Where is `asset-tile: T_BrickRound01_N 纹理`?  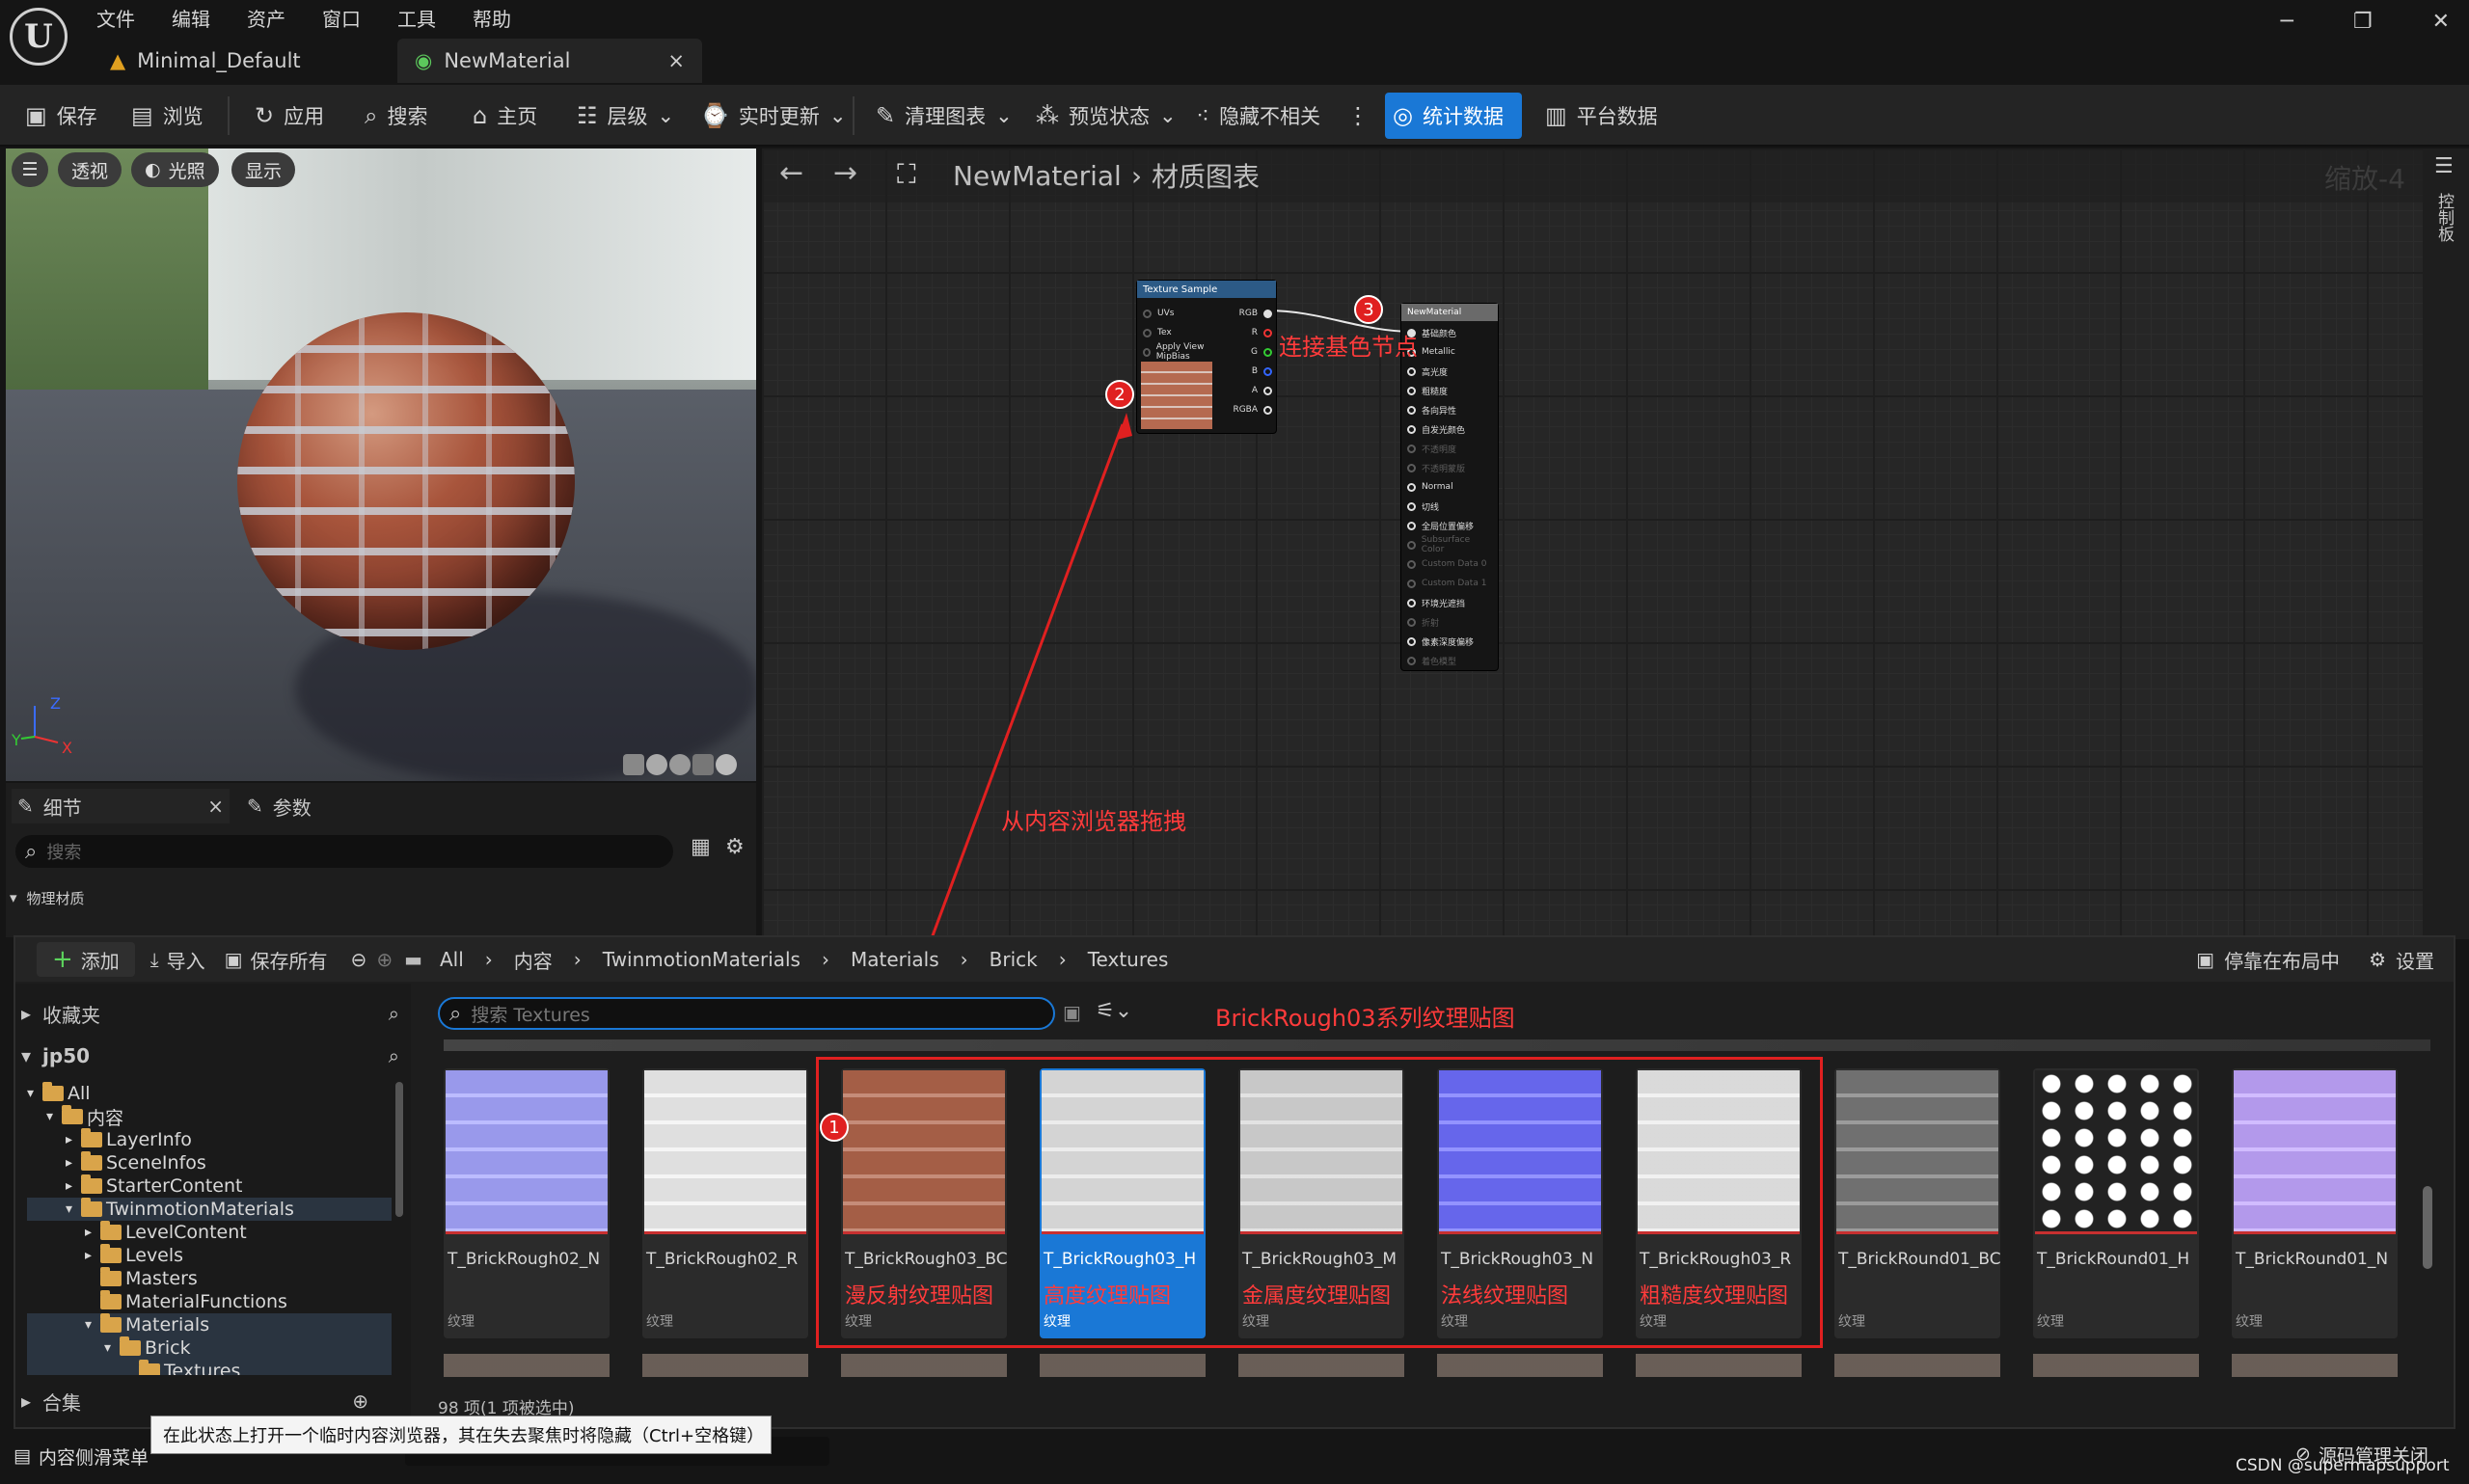
asset-tile: T_BrickRound01_N 纹理 is located at coordinates (2315, 1203).